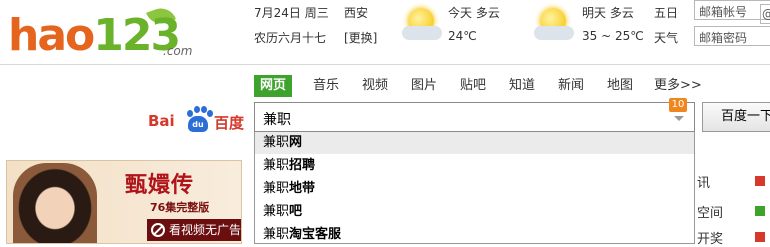  What do you see at coordinates (679, 118) in the screenshot?
I see `dropdown-arrow-icon` at bounding box center [679, 118].